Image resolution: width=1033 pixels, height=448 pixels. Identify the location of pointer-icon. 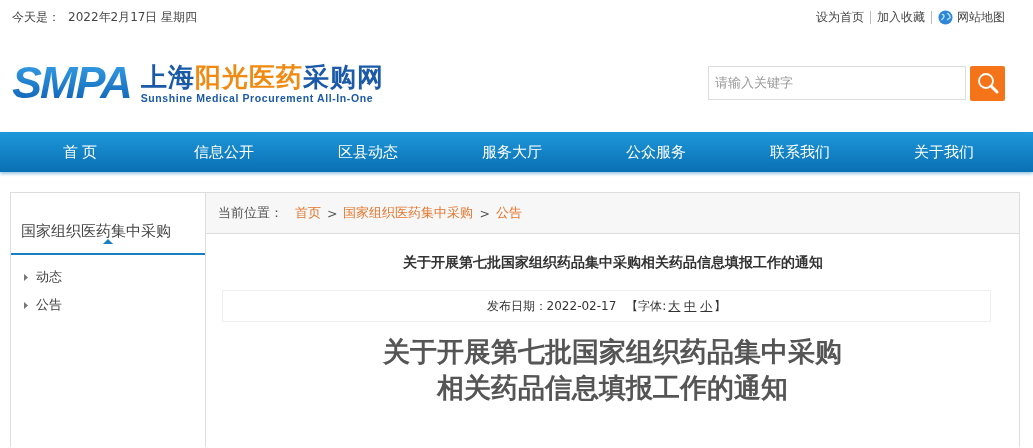
(108, 241).